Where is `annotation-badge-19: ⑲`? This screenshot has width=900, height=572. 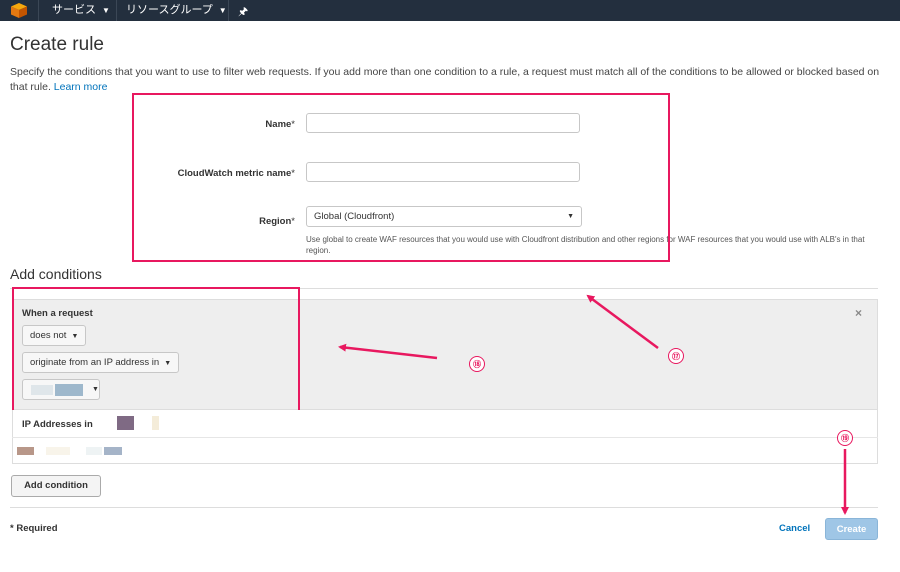
annotation-badge-19: ⑲ is located at coordinates (845, 438).